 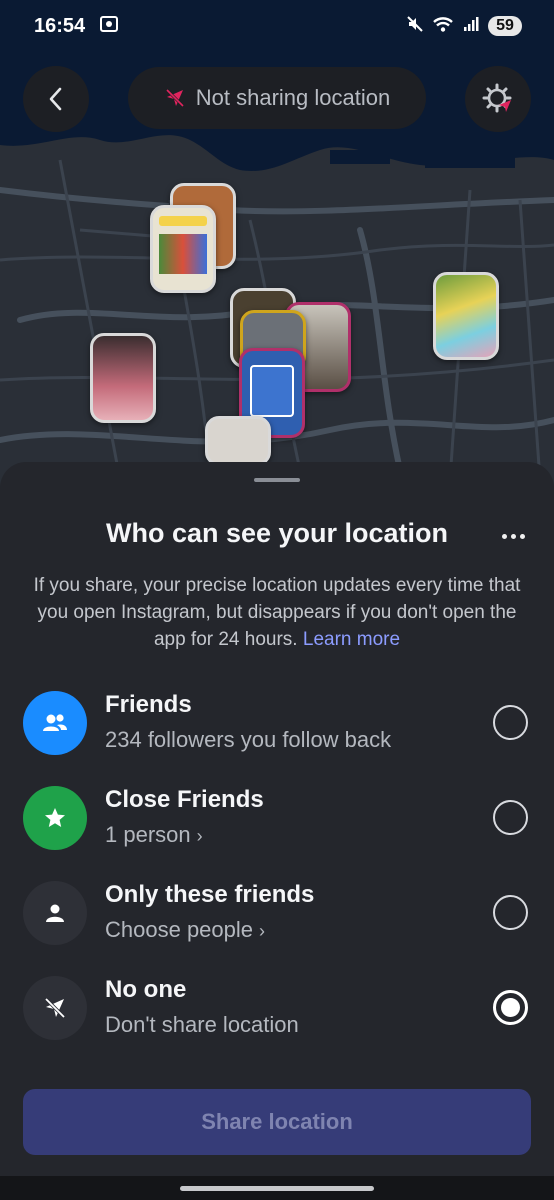 I want to click on system-navigation-bar, so click(x=277, y=1188).